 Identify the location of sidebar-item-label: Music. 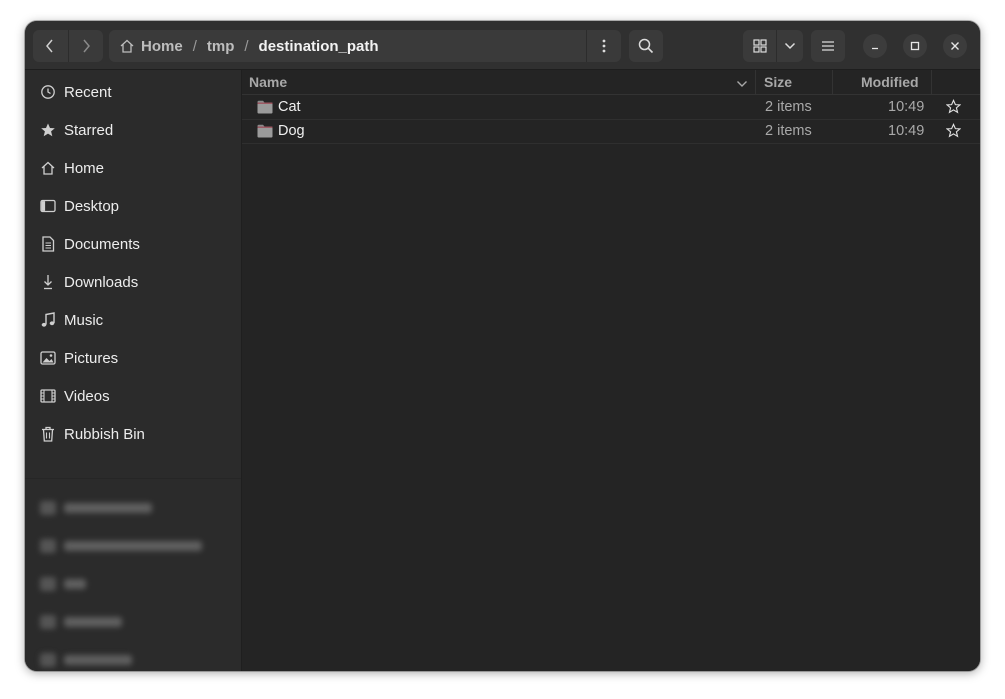
(84, 320).